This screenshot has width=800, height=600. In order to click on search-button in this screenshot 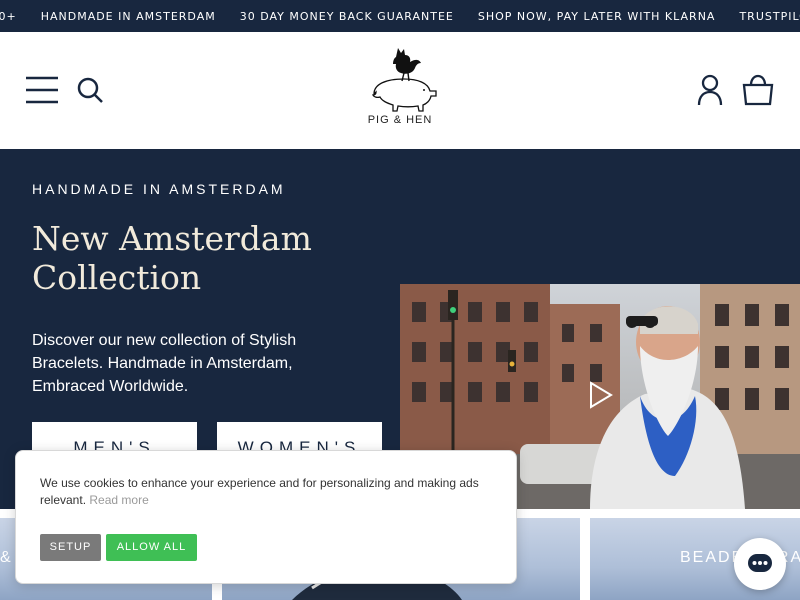, I will do `click(90, 90)`.